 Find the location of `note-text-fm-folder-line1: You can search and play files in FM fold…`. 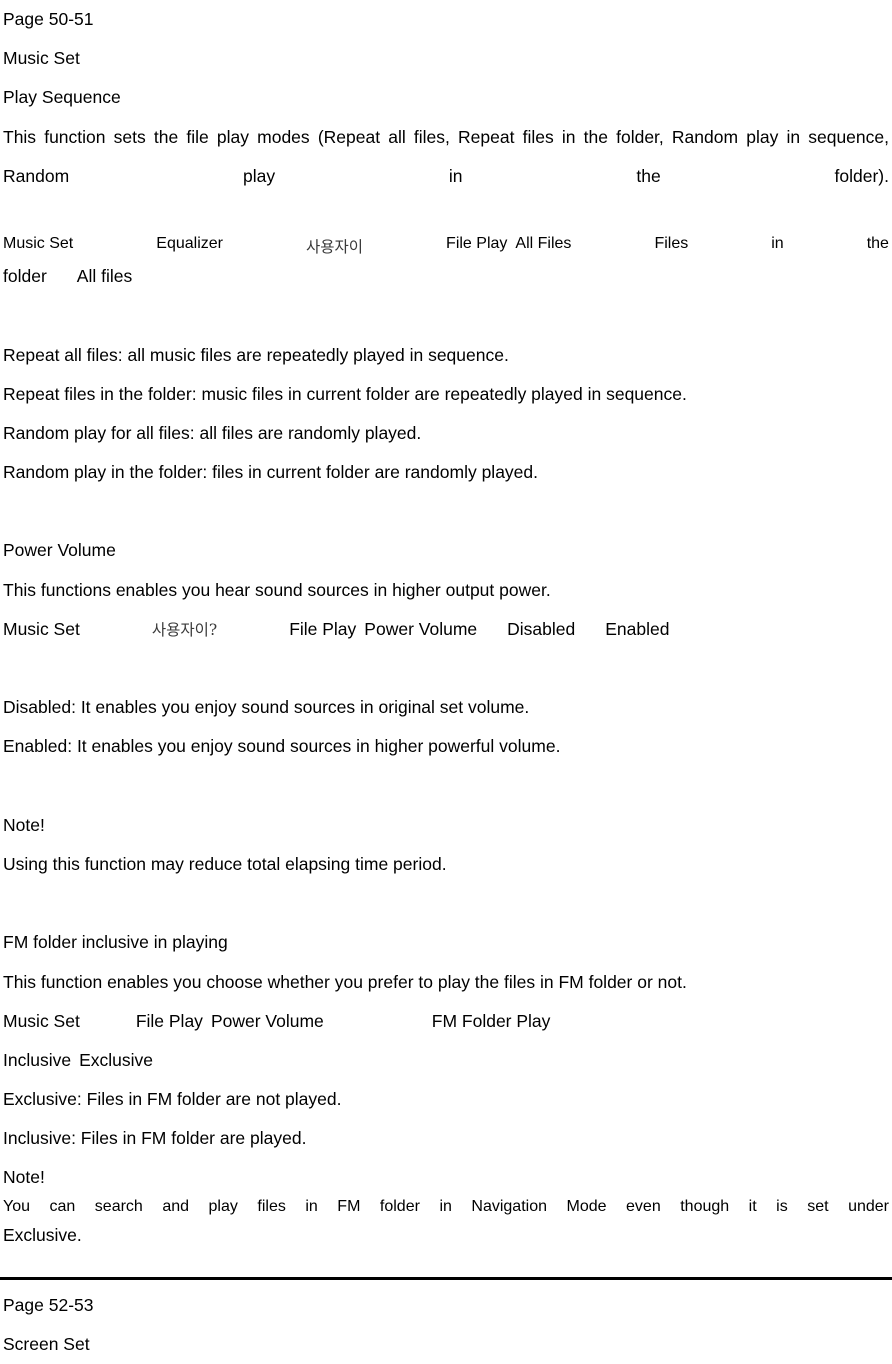

note-text-fm-folder-line1: You can search and play files in FM fold… is located at coordinates (446, 1207).